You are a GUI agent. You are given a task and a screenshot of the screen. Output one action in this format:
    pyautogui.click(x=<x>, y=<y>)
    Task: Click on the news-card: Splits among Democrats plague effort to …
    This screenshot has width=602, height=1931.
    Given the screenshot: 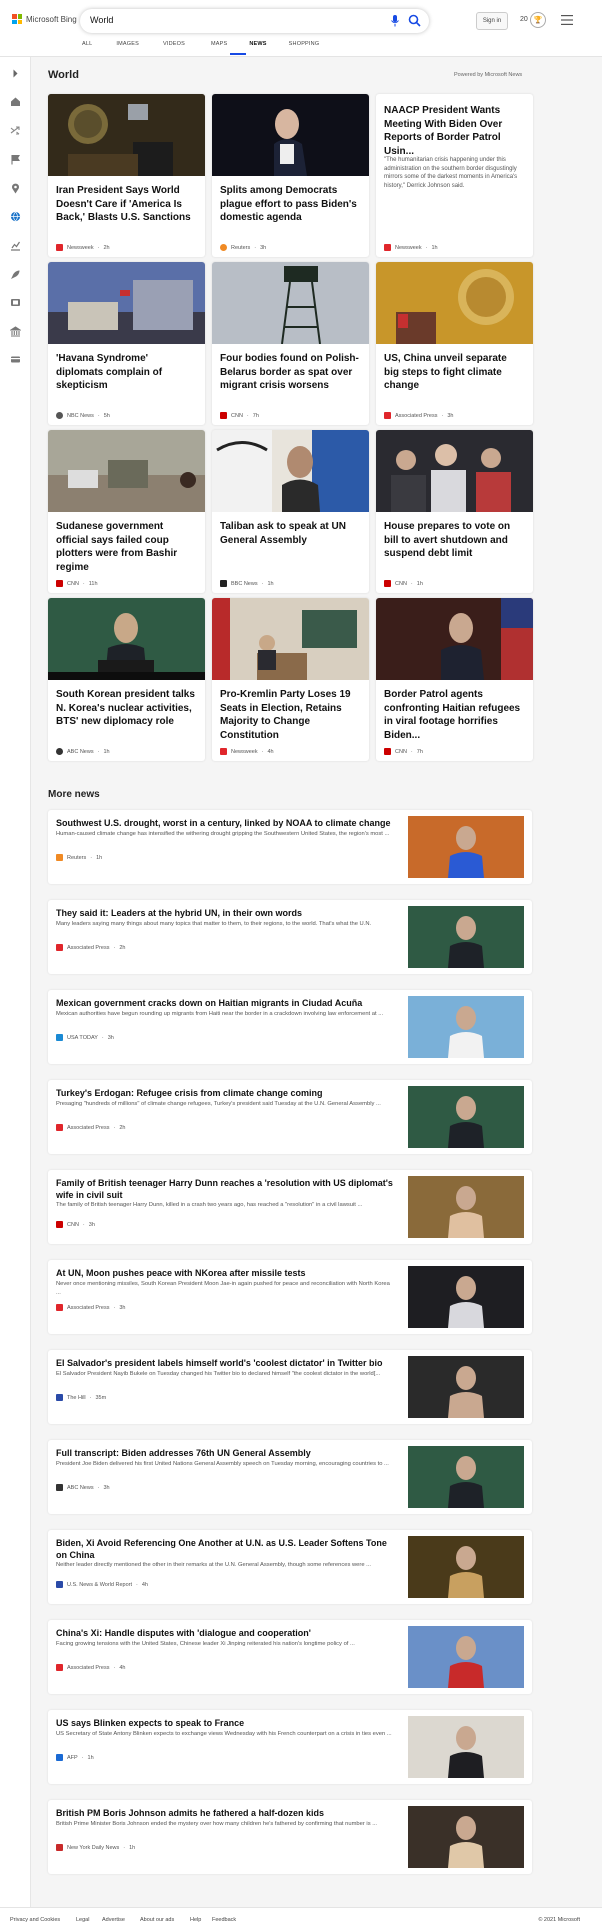 What is the action you would take?
    pyautogui.click(x=290, y=175)
    